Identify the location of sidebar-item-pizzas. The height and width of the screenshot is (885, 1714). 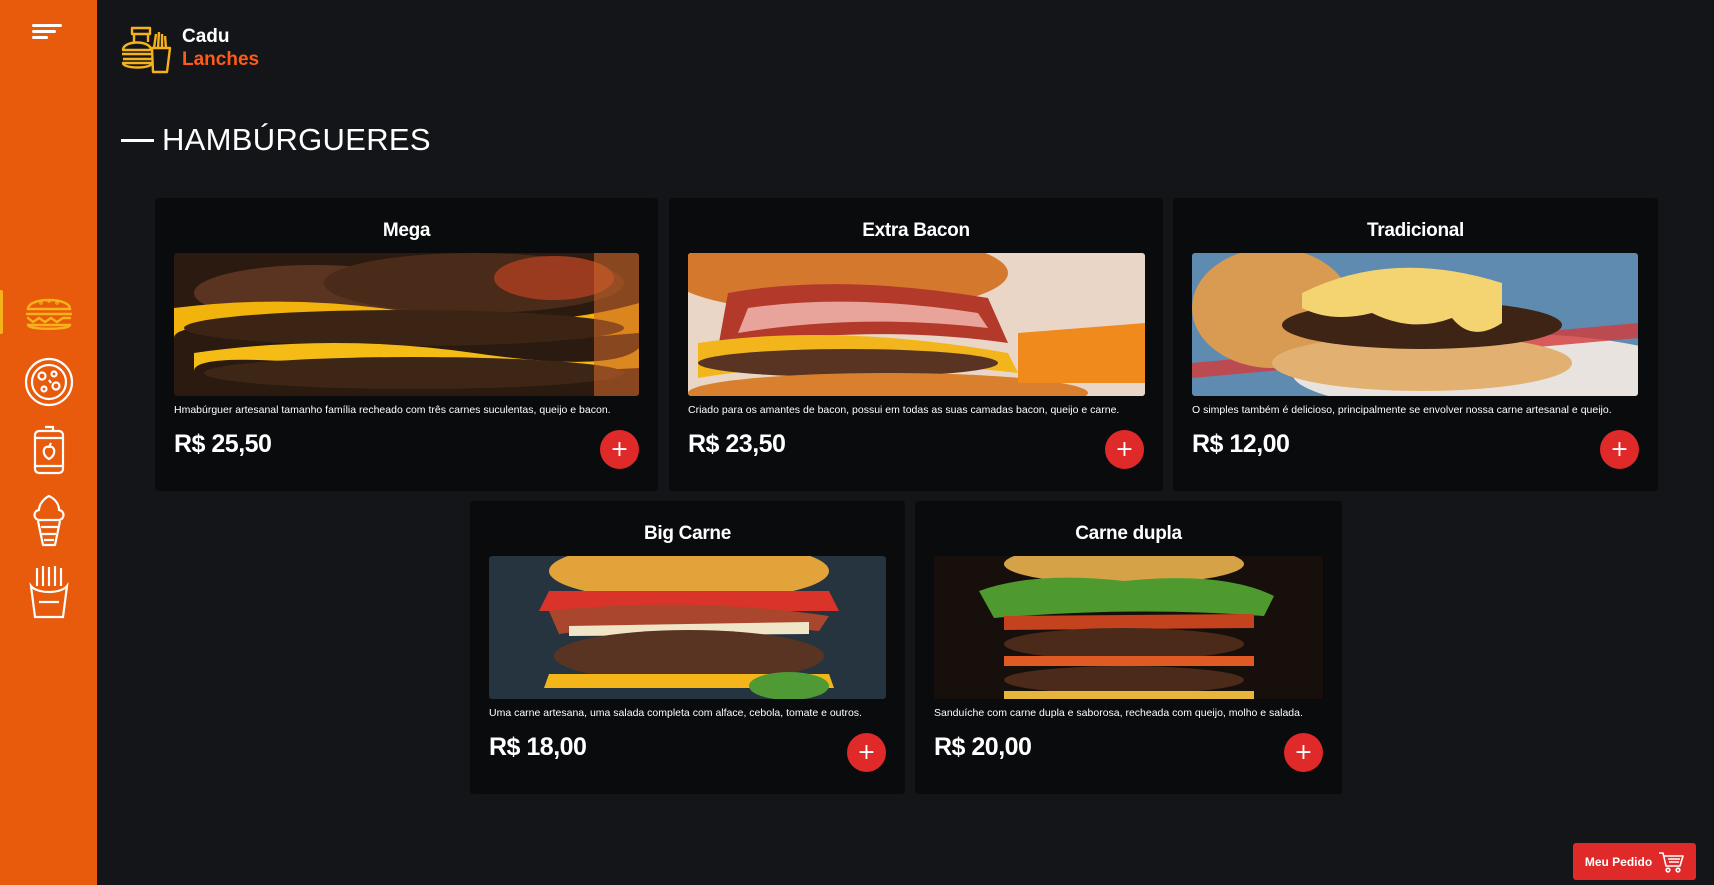
(48, 382).